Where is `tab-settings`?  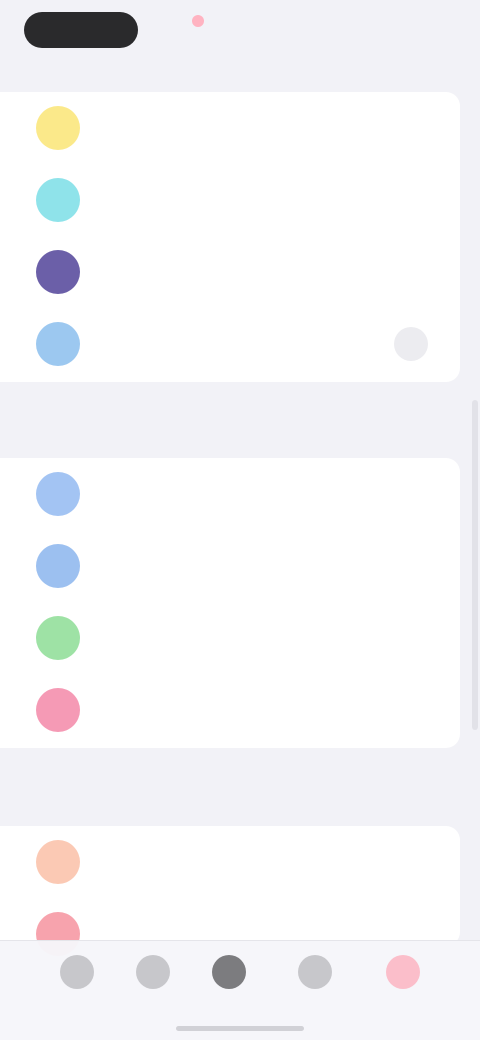
tab-settings is located at coordinates (403, 983).